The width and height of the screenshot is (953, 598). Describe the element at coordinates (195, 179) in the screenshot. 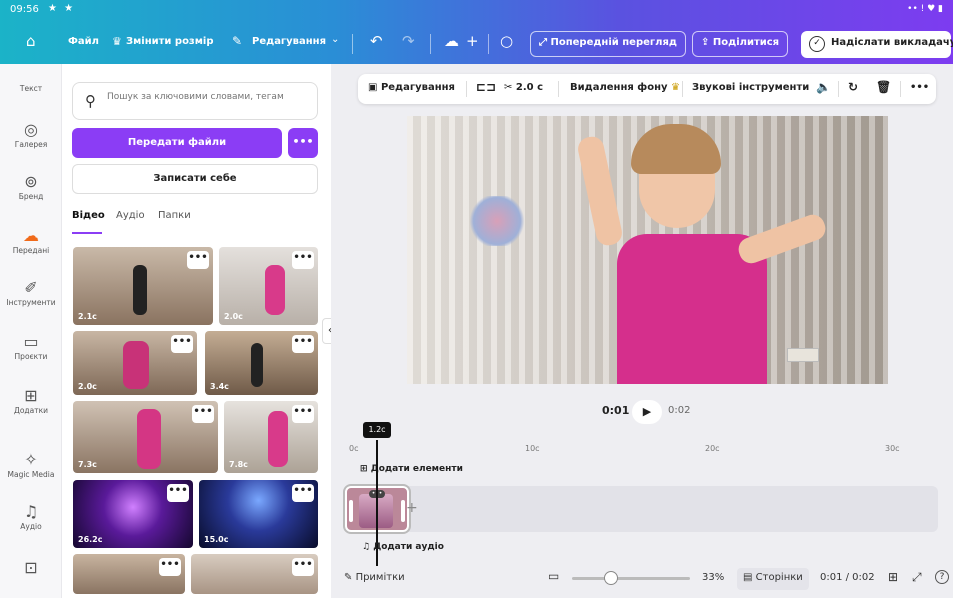

I see `record-yourself-button: Записати себе` at that location.